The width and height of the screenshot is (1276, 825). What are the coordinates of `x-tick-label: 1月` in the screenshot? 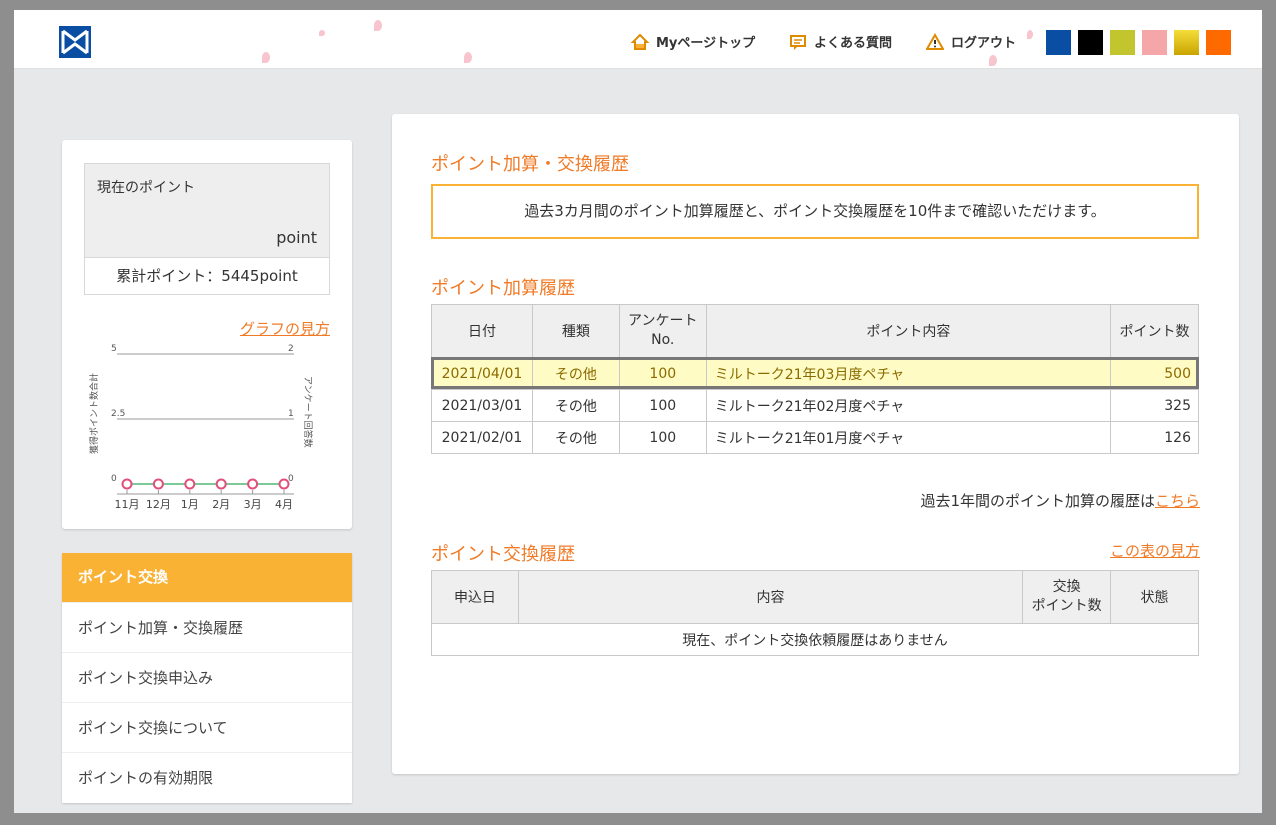 It's located at (190, 504).